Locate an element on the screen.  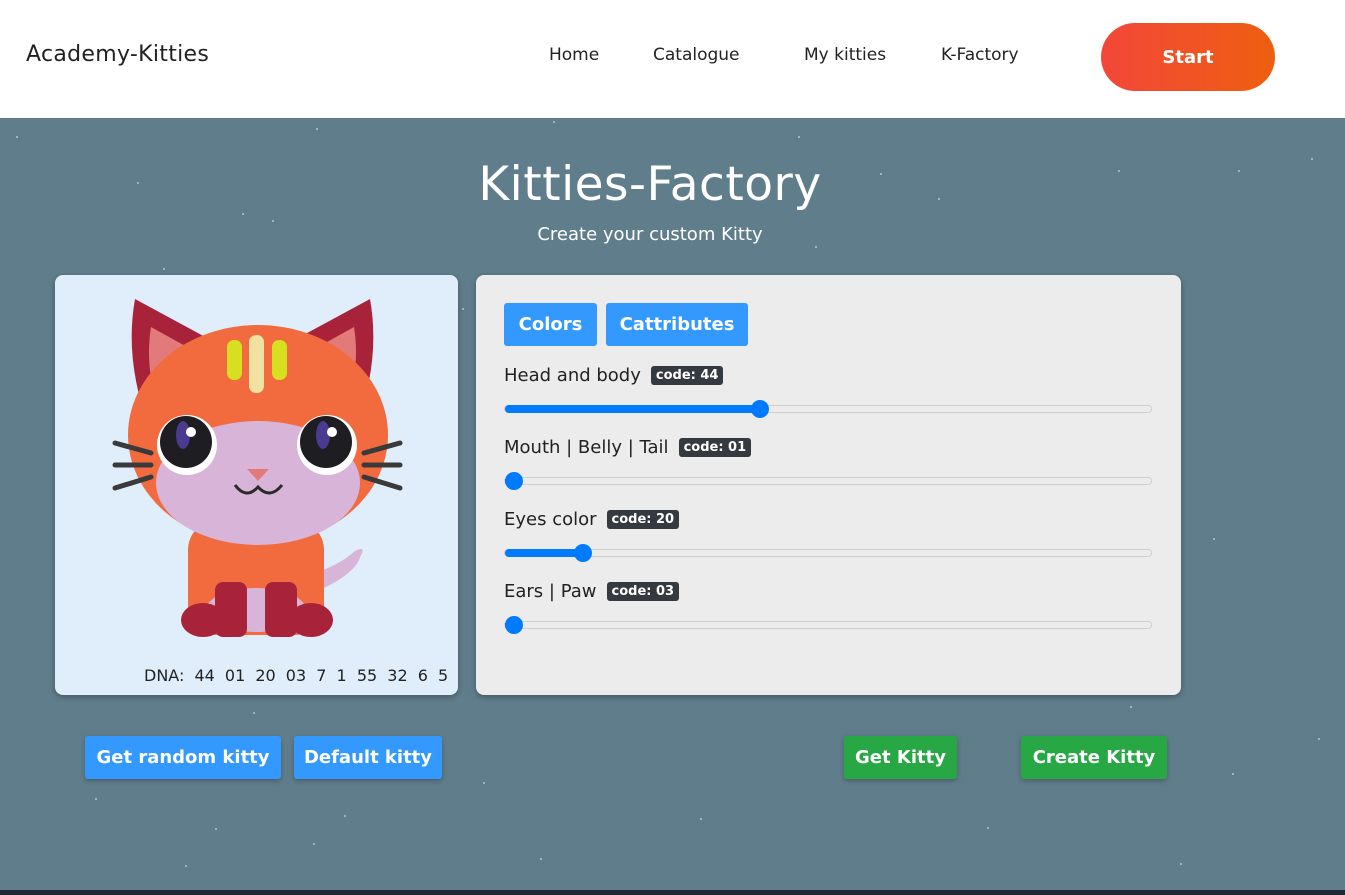
tab-cattributes: Cattributes is located at coordinates (677, 324).